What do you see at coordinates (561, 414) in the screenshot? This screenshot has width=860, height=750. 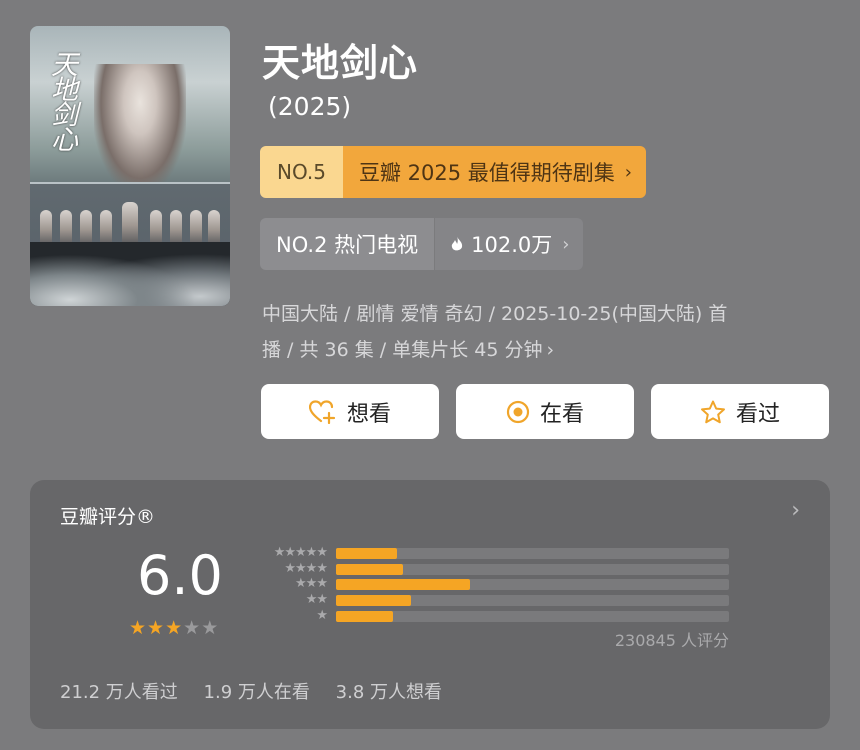 I see `watching-label: 在看` at bounding box center [561, 414].